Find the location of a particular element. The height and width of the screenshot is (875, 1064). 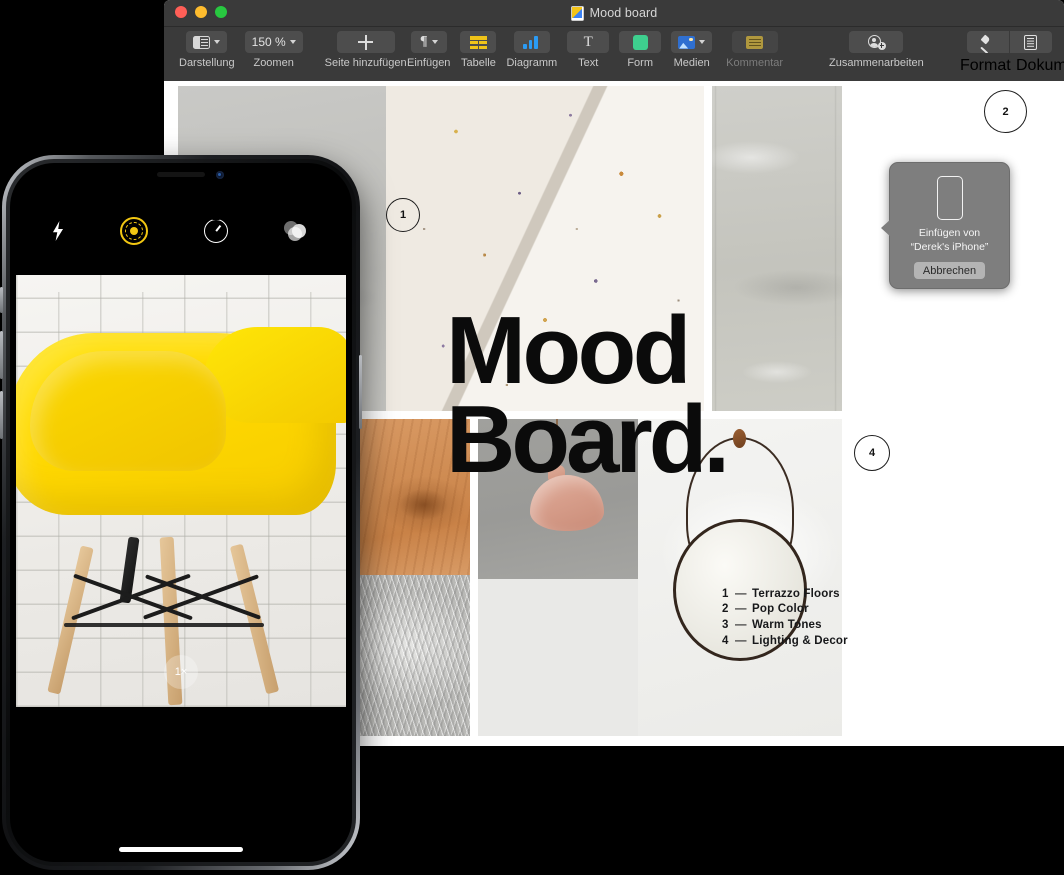

document-icon is located at coordinates (1030, 42).